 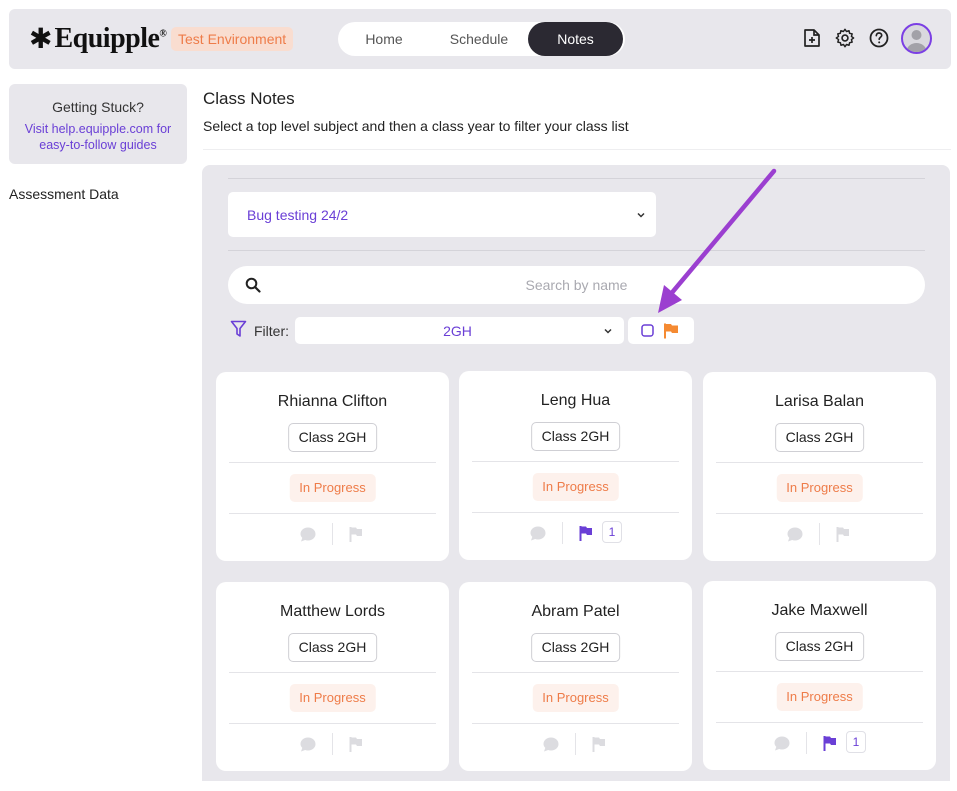 I want to click on search-placeholder: Search by name, so click(x=576, y=285).